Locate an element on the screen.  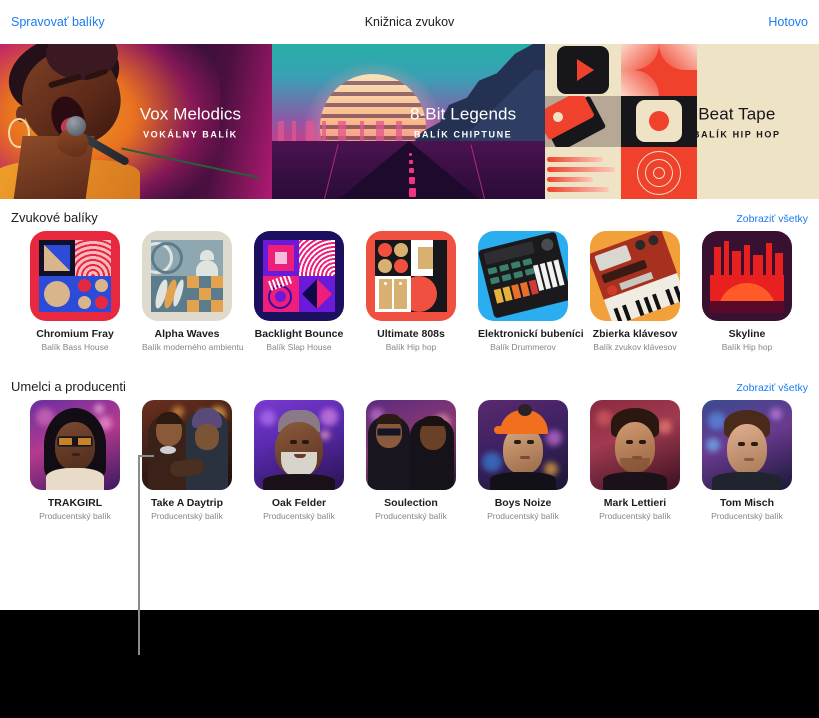
pack-card-skyline: Skyline Balík Hip hop is located at coordinates (747, 291).